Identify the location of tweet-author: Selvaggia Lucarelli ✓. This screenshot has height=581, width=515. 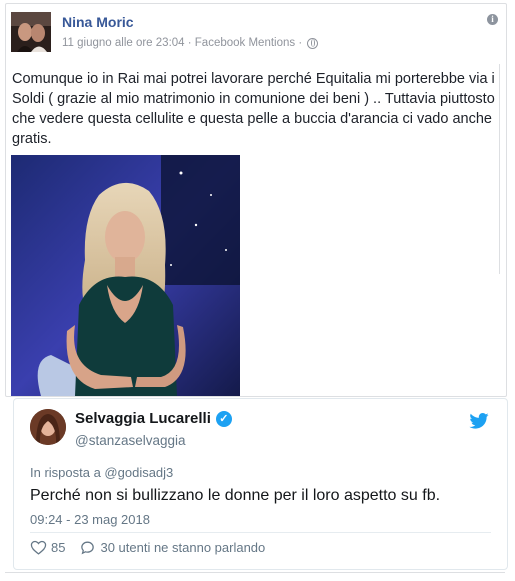
(153, 418).